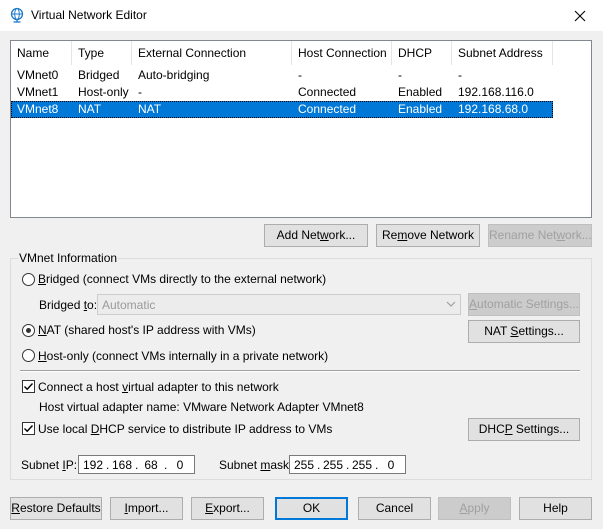  What do you see at coordinates (555, 508) in the screenshot?
I see `help-button: Help` at bounding box center [555, 508].